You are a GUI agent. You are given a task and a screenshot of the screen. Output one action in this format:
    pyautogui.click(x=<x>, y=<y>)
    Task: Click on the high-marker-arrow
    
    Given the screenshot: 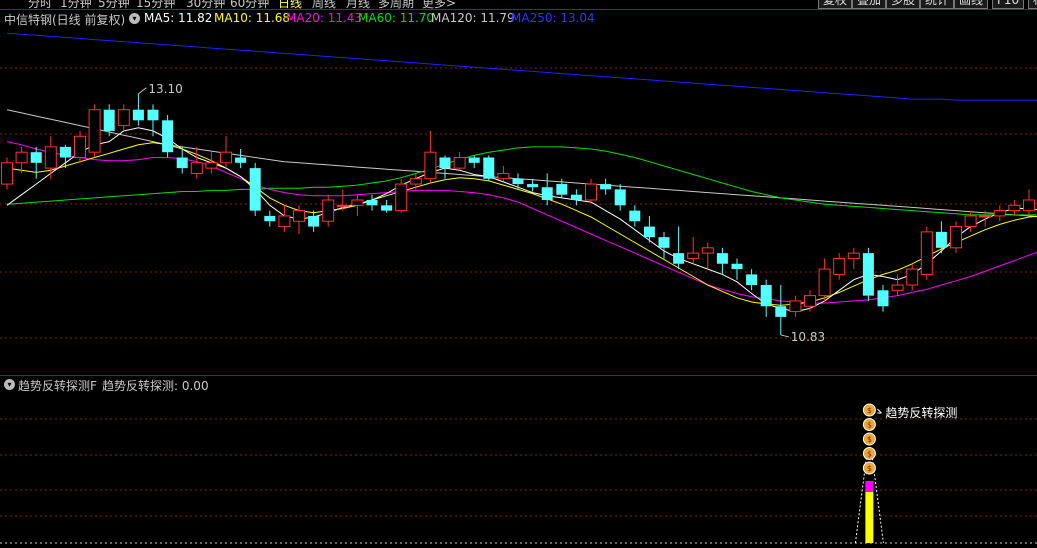 What is the action you would take?
    pyautogui.click(x=142, y=91)
    